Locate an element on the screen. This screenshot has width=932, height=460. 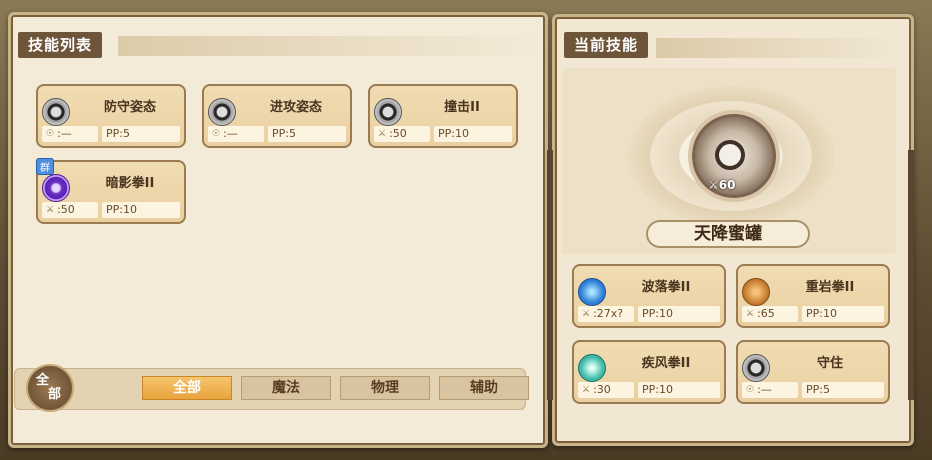
skill-name: 暗影拳II is located at coordinates (130, 183).